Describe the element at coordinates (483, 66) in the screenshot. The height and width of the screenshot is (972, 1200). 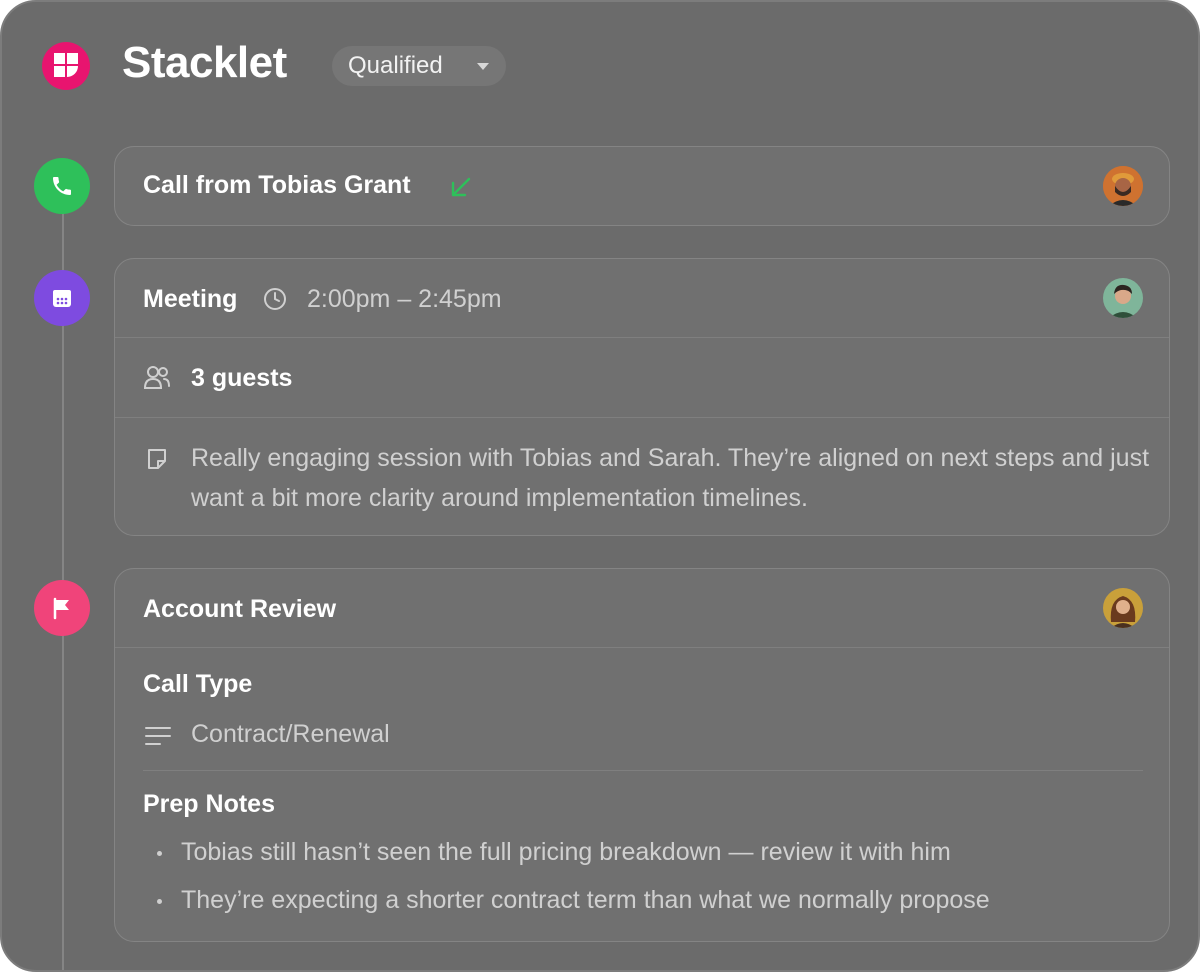
I see `chevron-down-icon` at that location.